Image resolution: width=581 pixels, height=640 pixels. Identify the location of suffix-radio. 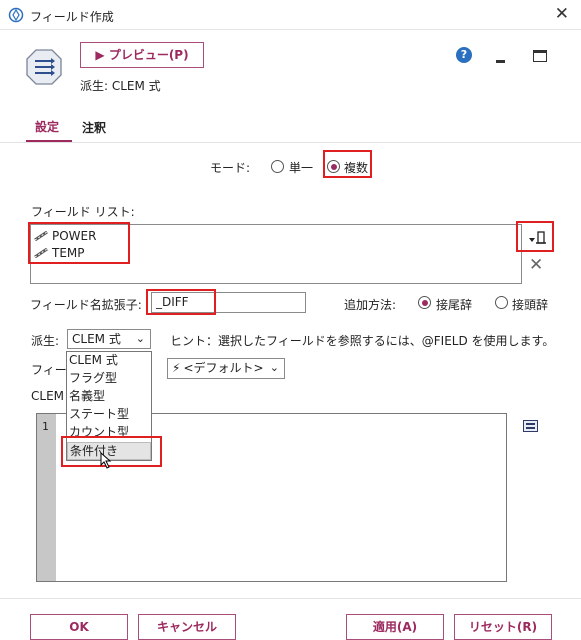
(424, 302).